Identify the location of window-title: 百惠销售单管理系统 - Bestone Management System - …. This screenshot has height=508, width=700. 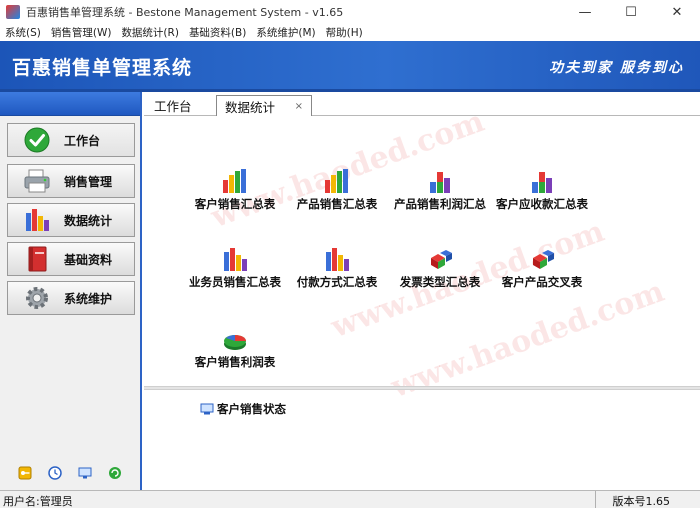
(185, 12).